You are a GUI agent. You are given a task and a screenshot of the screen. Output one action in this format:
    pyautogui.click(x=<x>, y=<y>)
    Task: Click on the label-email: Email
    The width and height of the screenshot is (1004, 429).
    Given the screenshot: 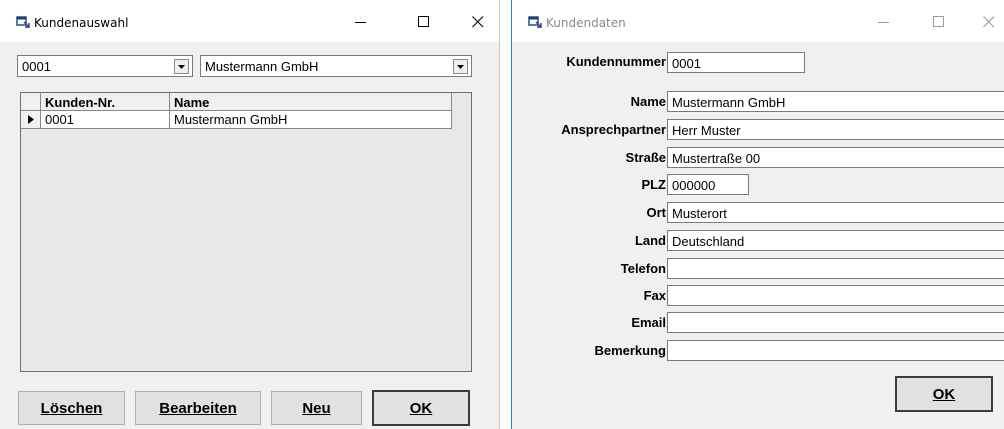 What is the action you would take?
    pyautogui.click(x=648, y=322)
    